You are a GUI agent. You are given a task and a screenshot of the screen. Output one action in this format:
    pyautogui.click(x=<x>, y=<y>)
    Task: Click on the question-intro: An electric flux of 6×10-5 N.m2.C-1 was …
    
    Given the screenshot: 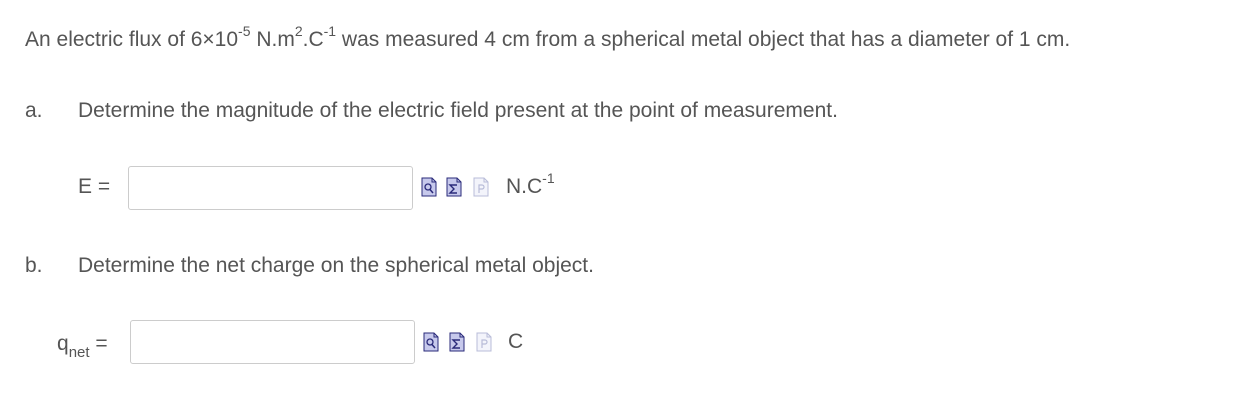 What is the action you would take?
    pyautogui.click(x=548, y=38)
    